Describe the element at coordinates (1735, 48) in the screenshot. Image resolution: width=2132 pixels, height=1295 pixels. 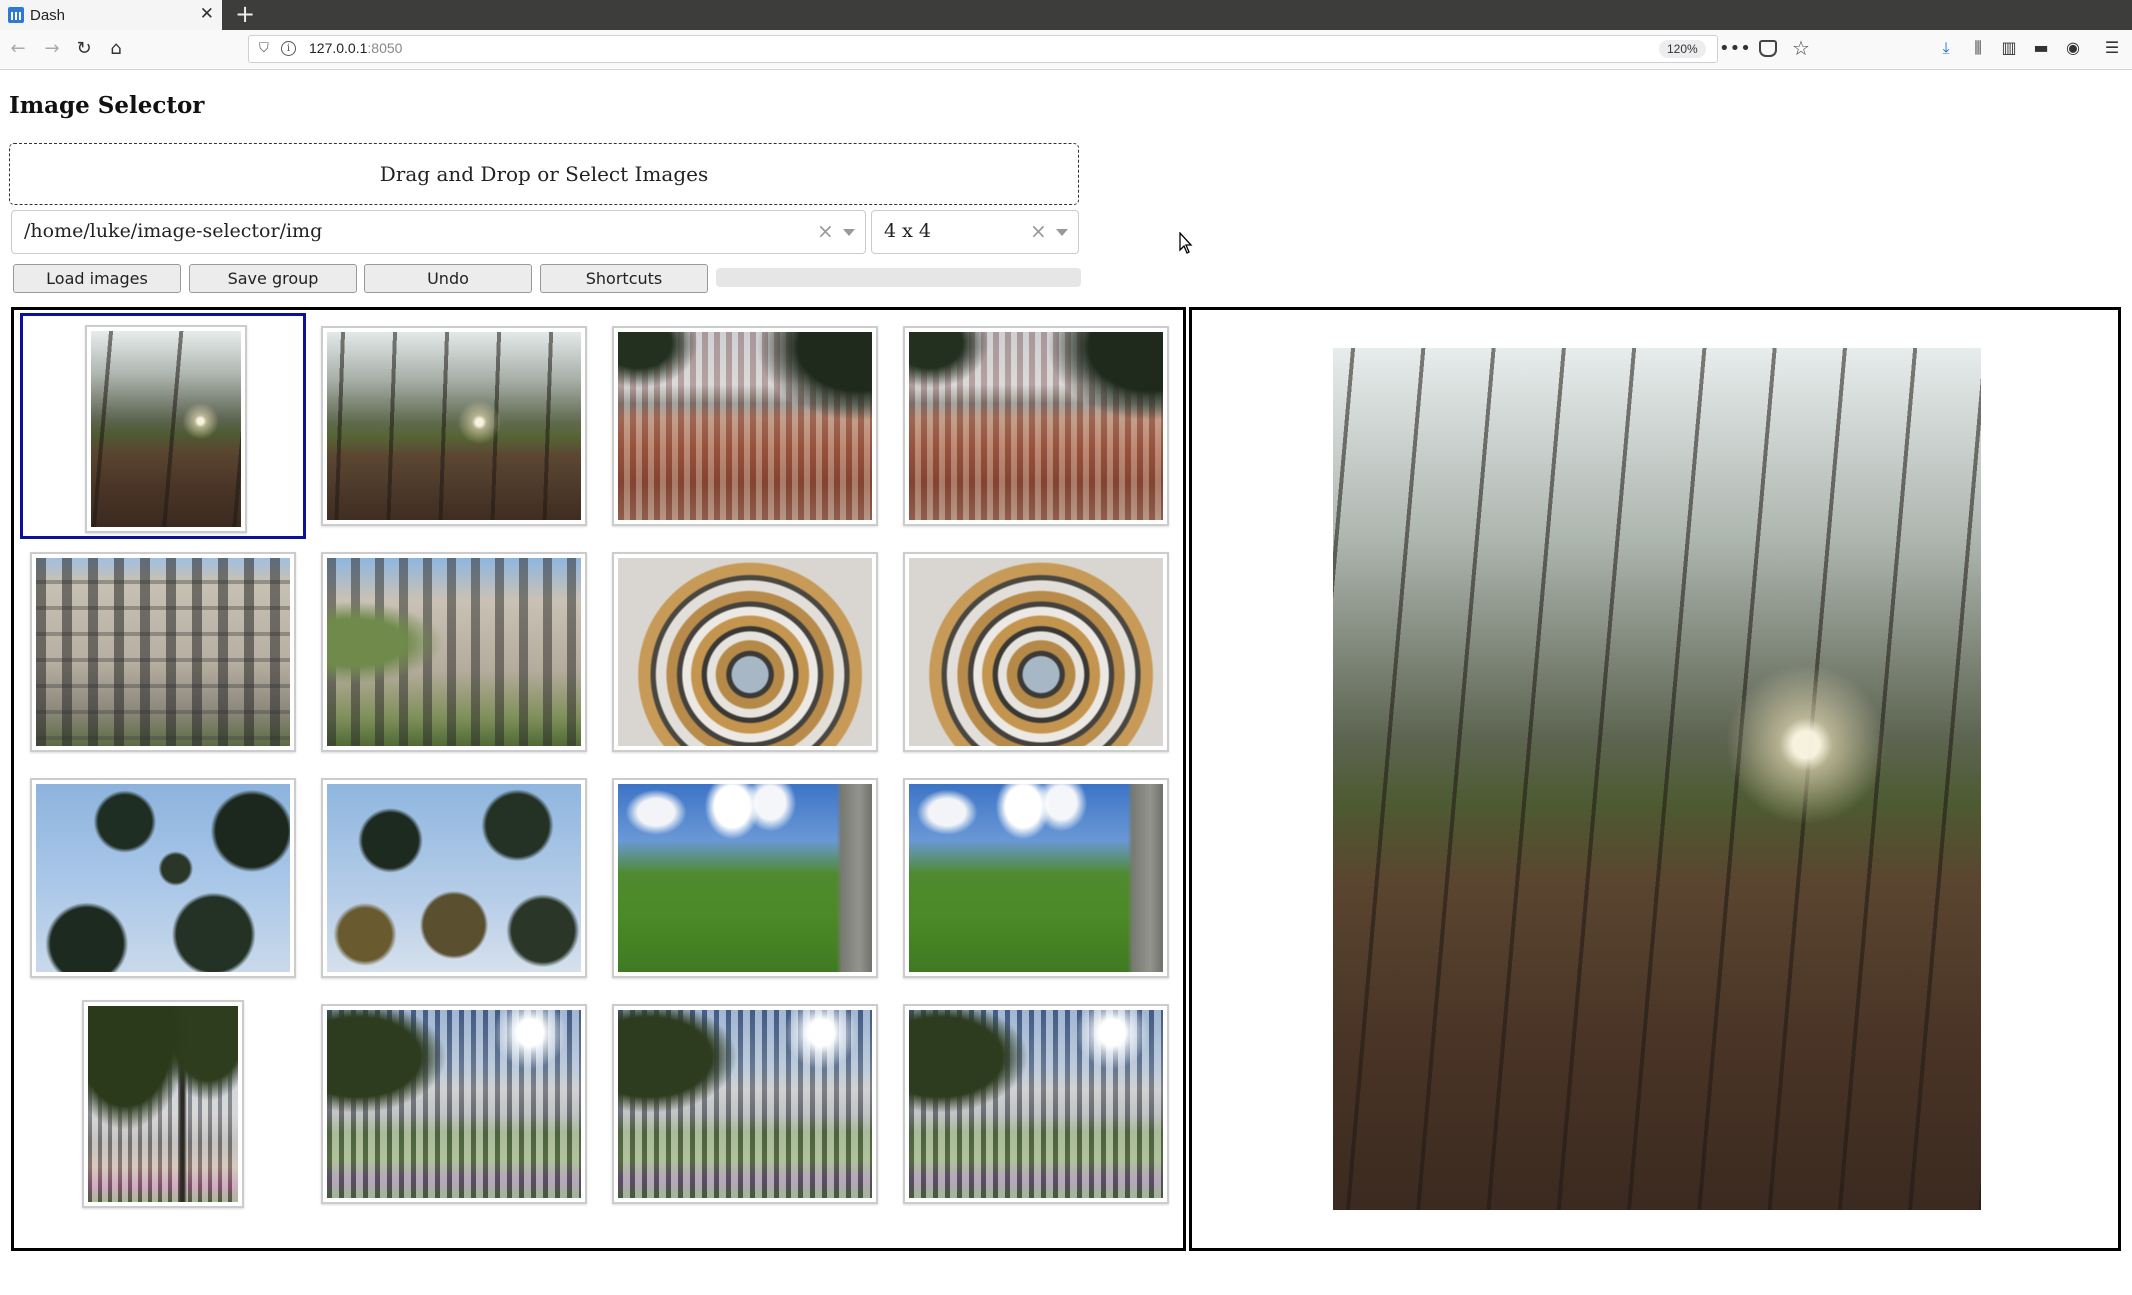
I see `more-actions-icon: •••` at that location.